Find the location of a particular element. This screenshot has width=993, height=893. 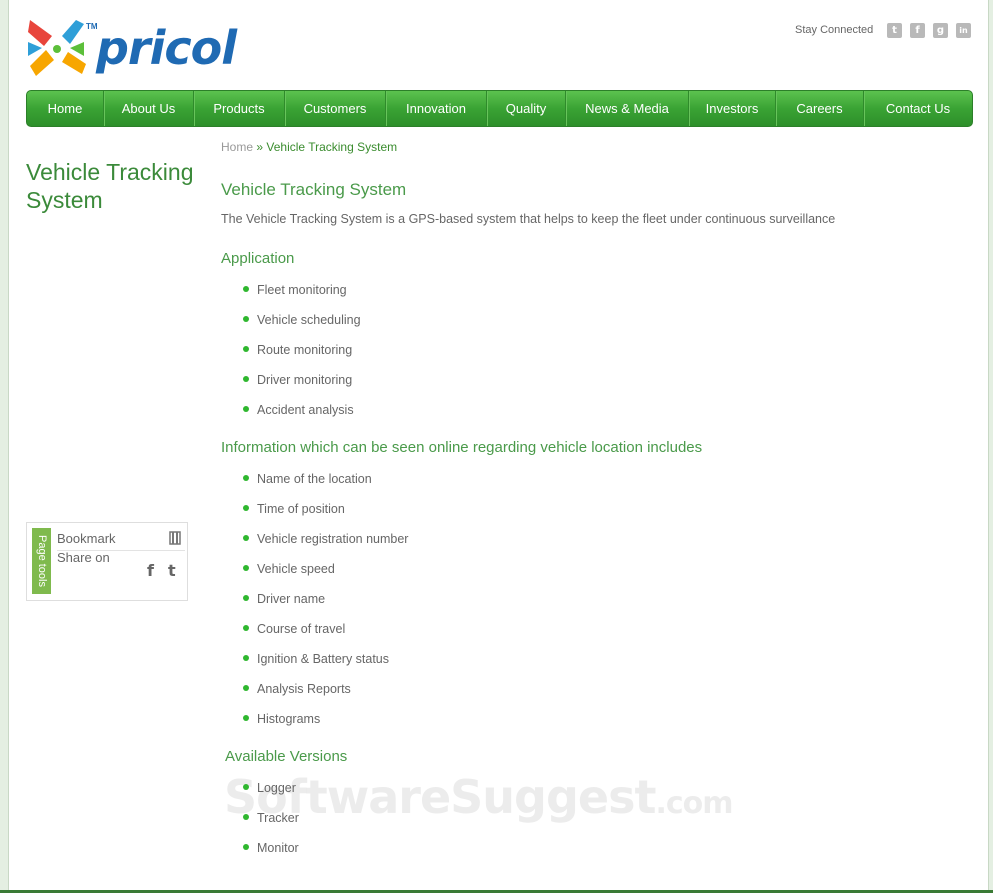

breadcrumb-current: Vehicle Tracking System is located at coordinates (332, 147).